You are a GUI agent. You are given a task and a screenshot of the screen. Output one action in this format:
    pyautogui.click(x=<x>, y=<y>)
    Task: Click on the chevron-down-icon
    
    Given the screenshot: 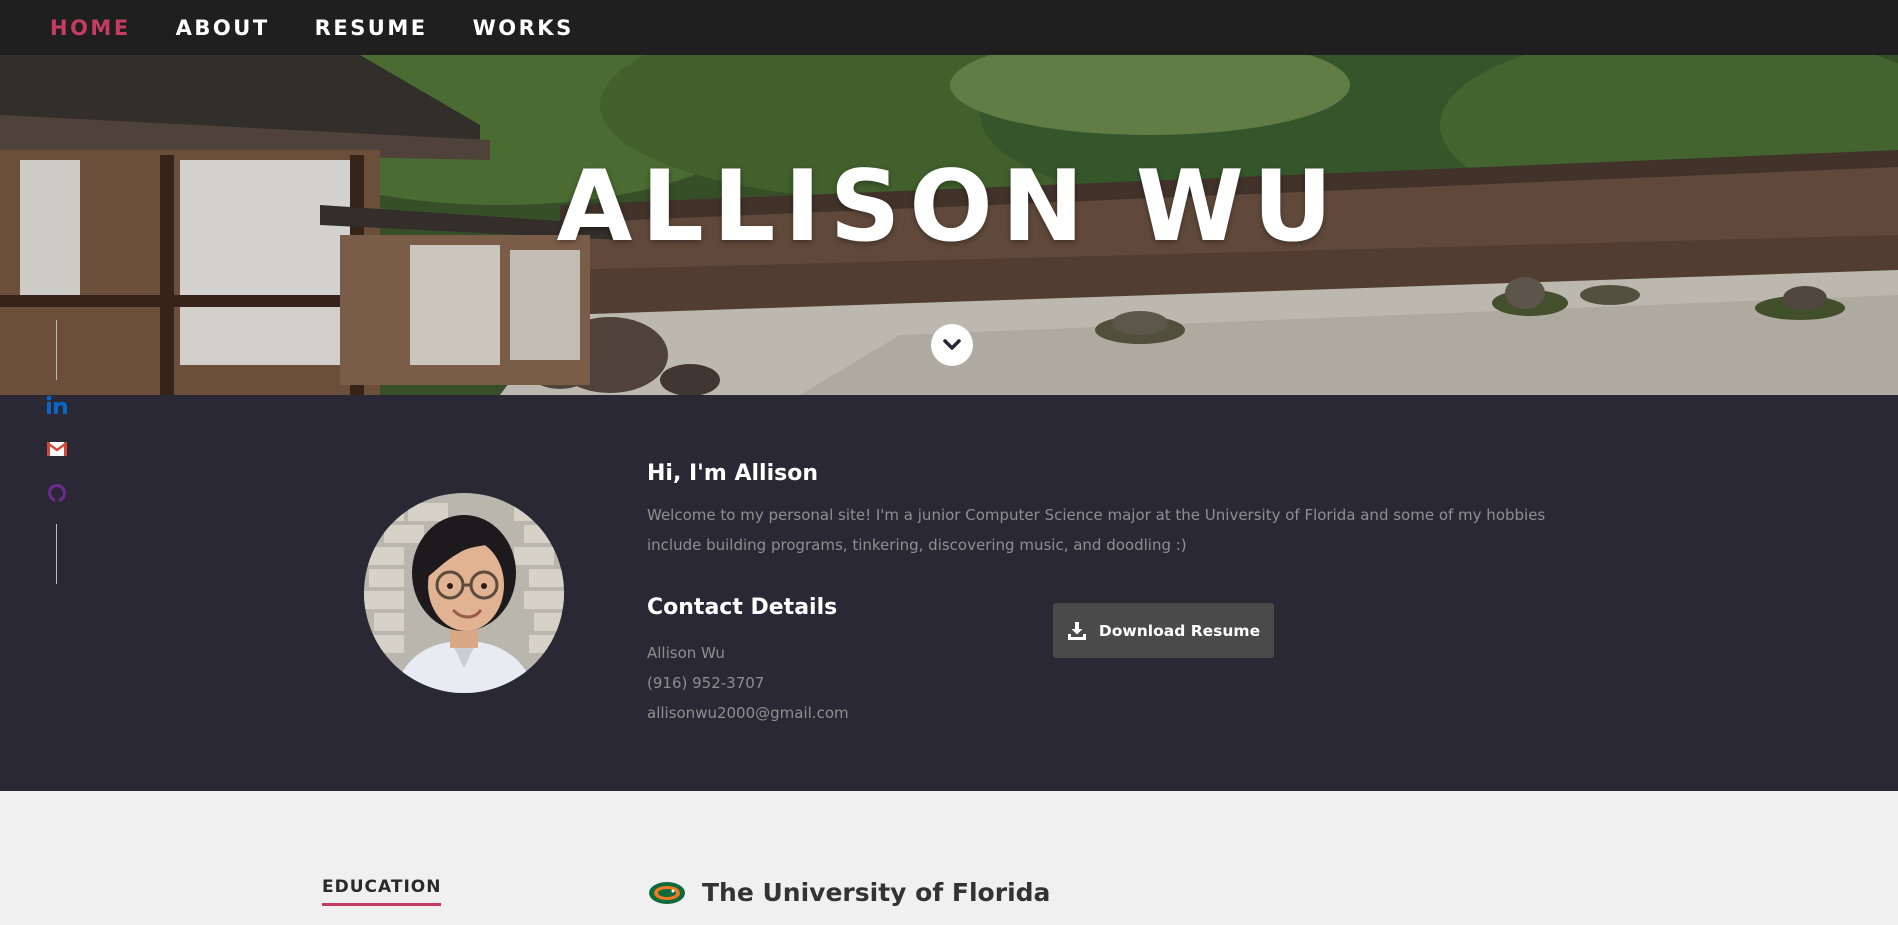 What is the action you would take?
    pyautogui.click(x=952, y=344)
    